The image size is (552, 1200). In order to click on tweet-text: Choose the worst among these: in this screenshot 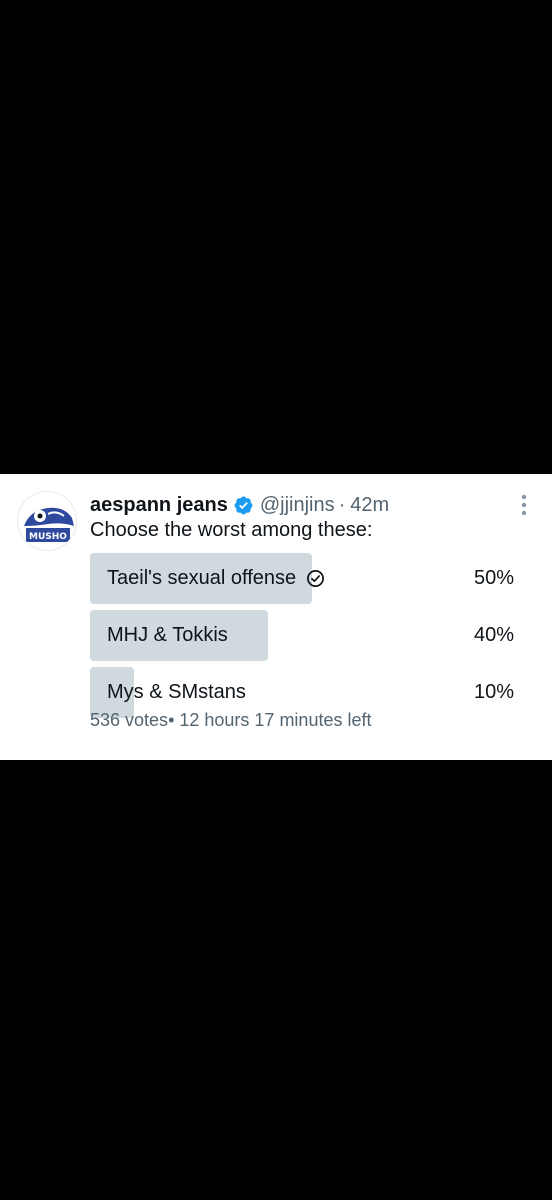, I will do `click(231, 530)`.